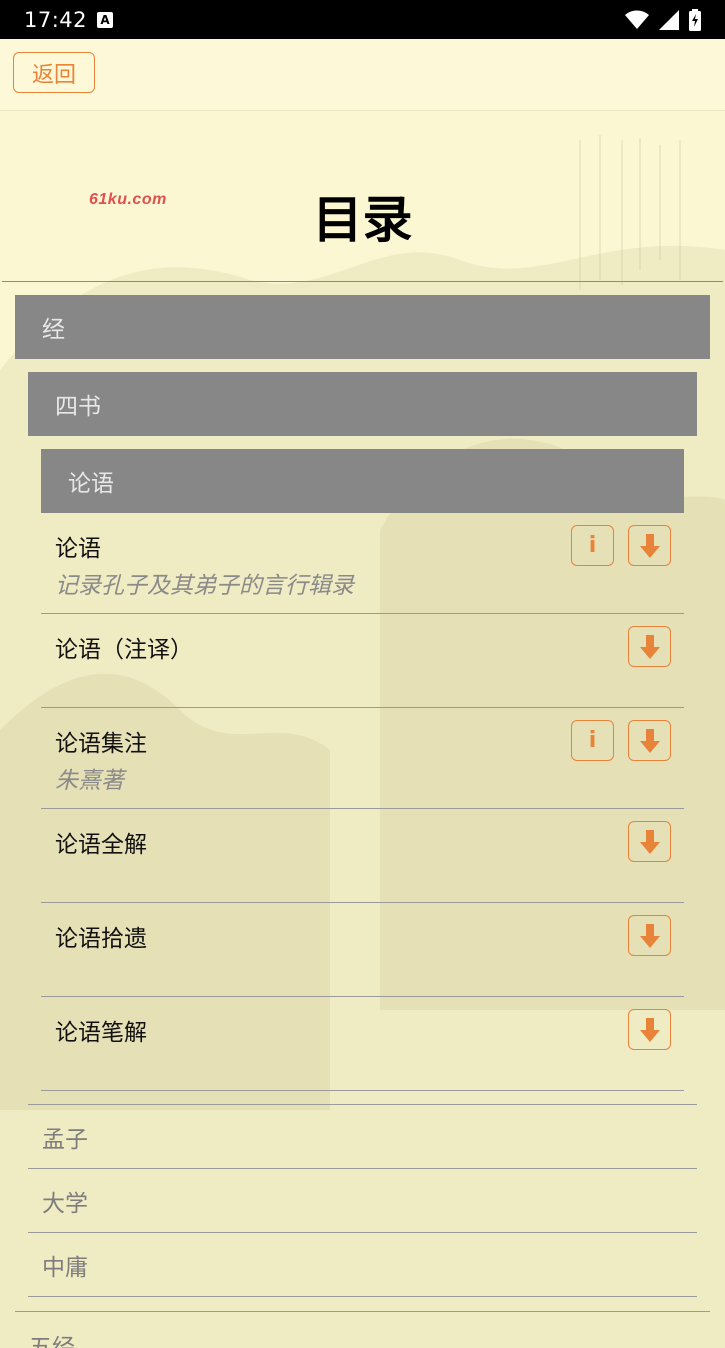  What do you see at coordinates (362, 404) in the screenshot?
I see `category-sishu: 四书` at bounding box center [362, 404].